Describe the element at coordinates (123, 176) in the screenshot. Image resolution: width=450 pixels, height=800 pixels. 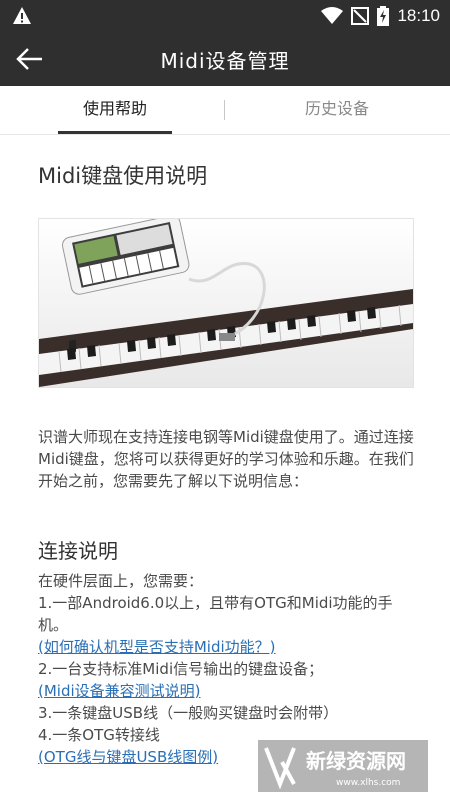
I see `content-title: Midi键盘使用说明` at that location.